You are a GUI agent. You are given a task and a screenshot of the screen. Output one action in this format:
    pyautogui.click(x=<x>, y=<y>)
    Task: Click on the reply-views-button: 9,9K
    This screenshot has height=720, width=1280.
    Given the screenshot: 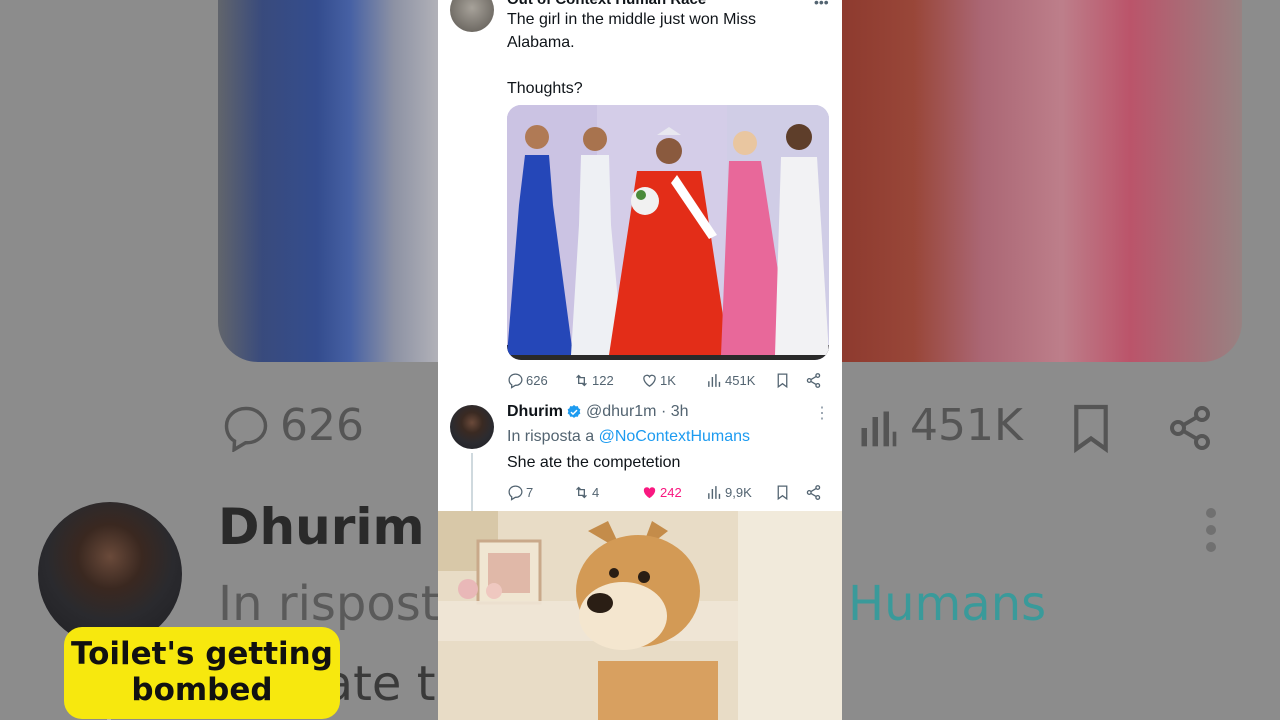 What is the action you would take?
    pyautogui.click(x=729, y=492)
    